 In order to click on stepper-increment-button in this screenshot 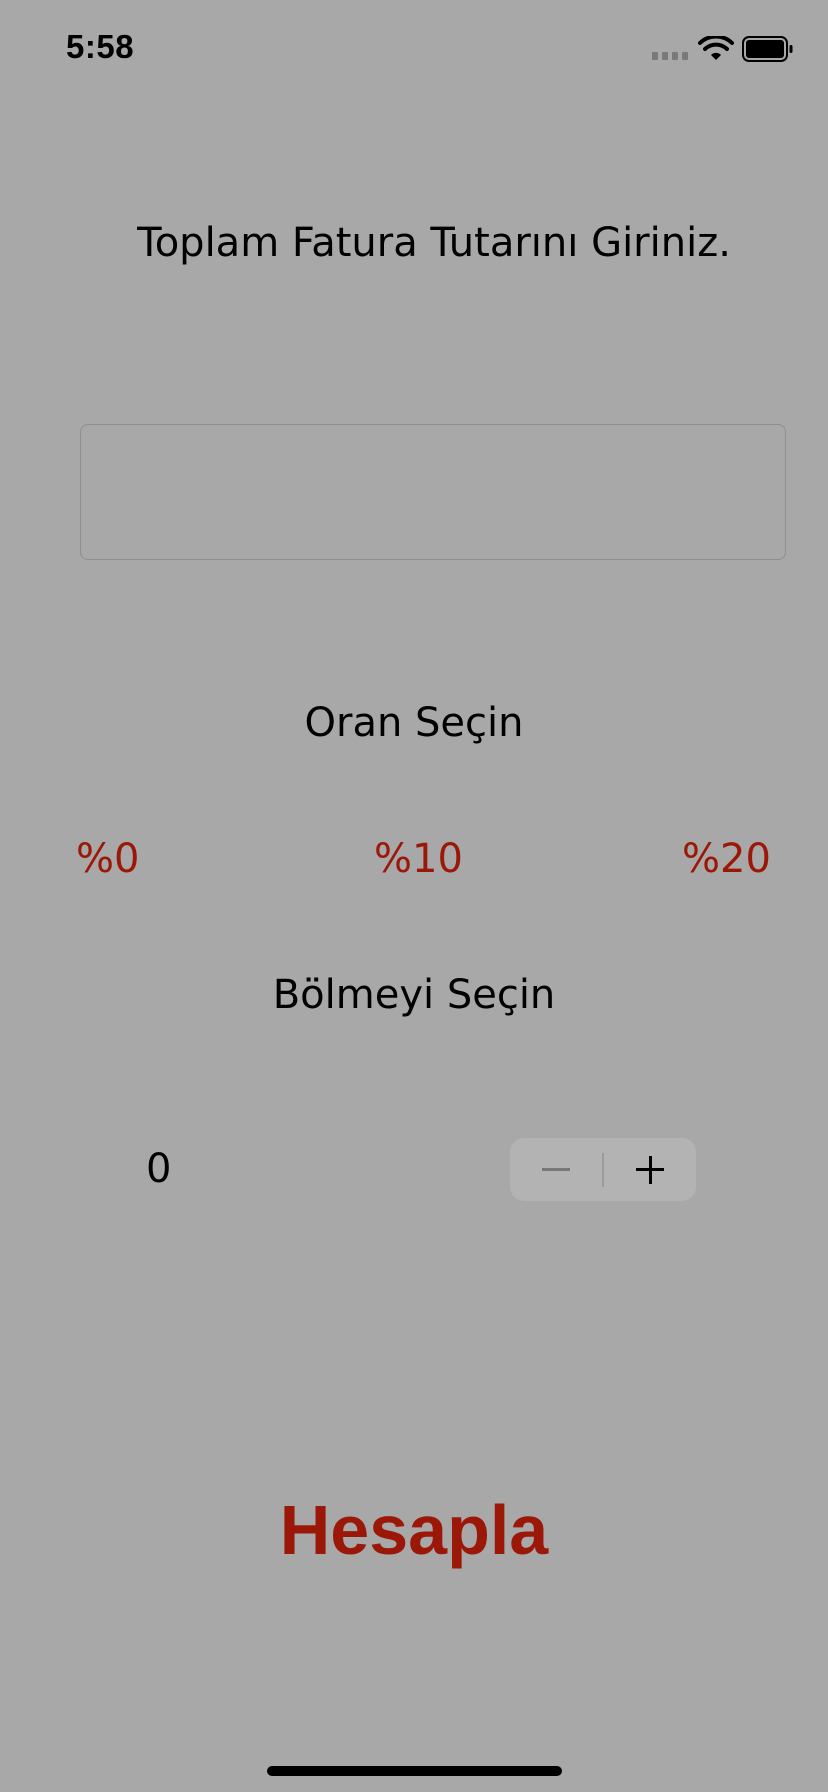, I will do `click(650, 1169)`.